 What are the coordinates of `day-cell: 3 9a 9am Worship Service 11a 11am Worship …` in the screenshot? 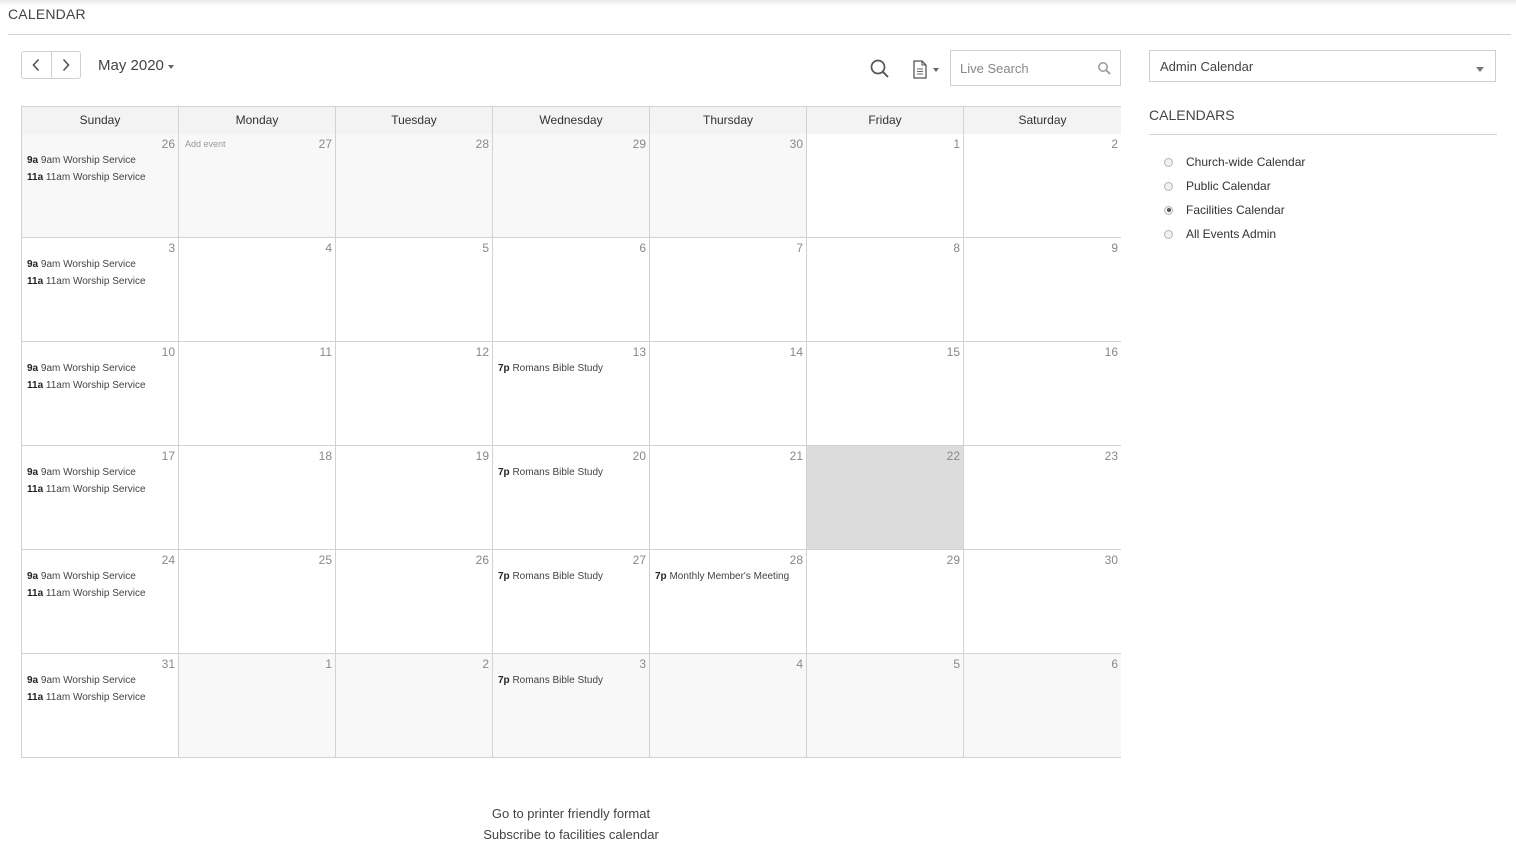 It's located at (100, 290).